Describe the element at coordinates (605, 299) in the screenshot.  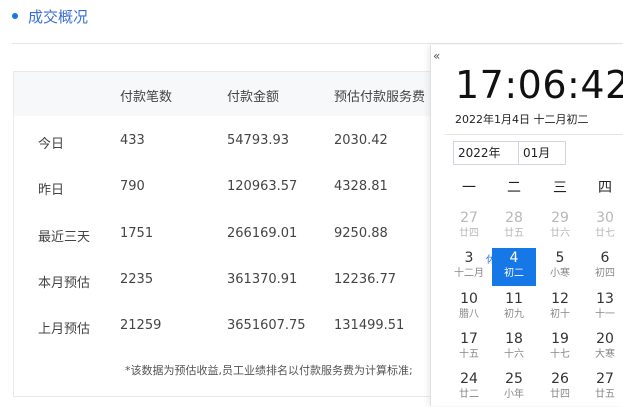
I see `day-number: 13` at that location.